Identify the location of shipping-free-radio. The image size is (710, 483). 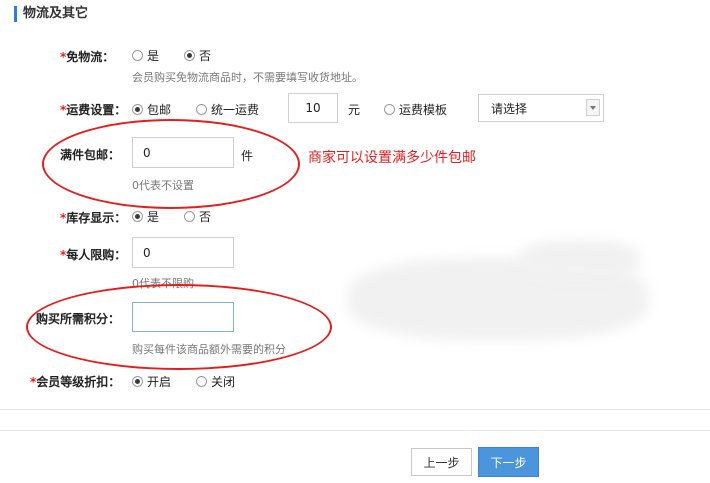
(137, 109).